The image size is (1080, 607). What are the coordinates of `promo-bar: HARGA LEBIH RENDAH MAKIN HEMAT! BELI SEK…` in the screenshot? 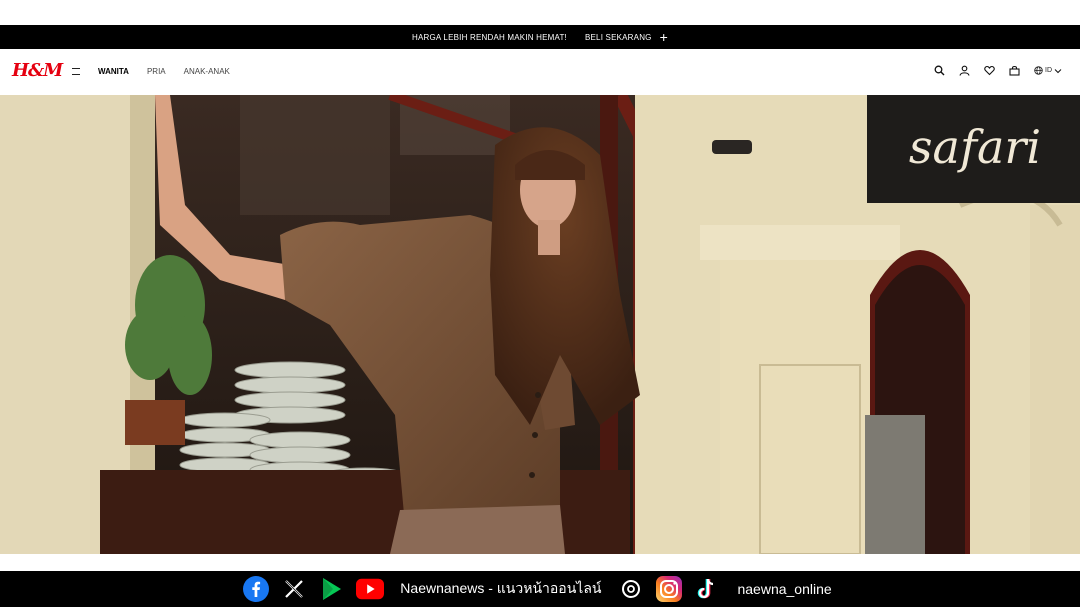 It's located at (540, 37).